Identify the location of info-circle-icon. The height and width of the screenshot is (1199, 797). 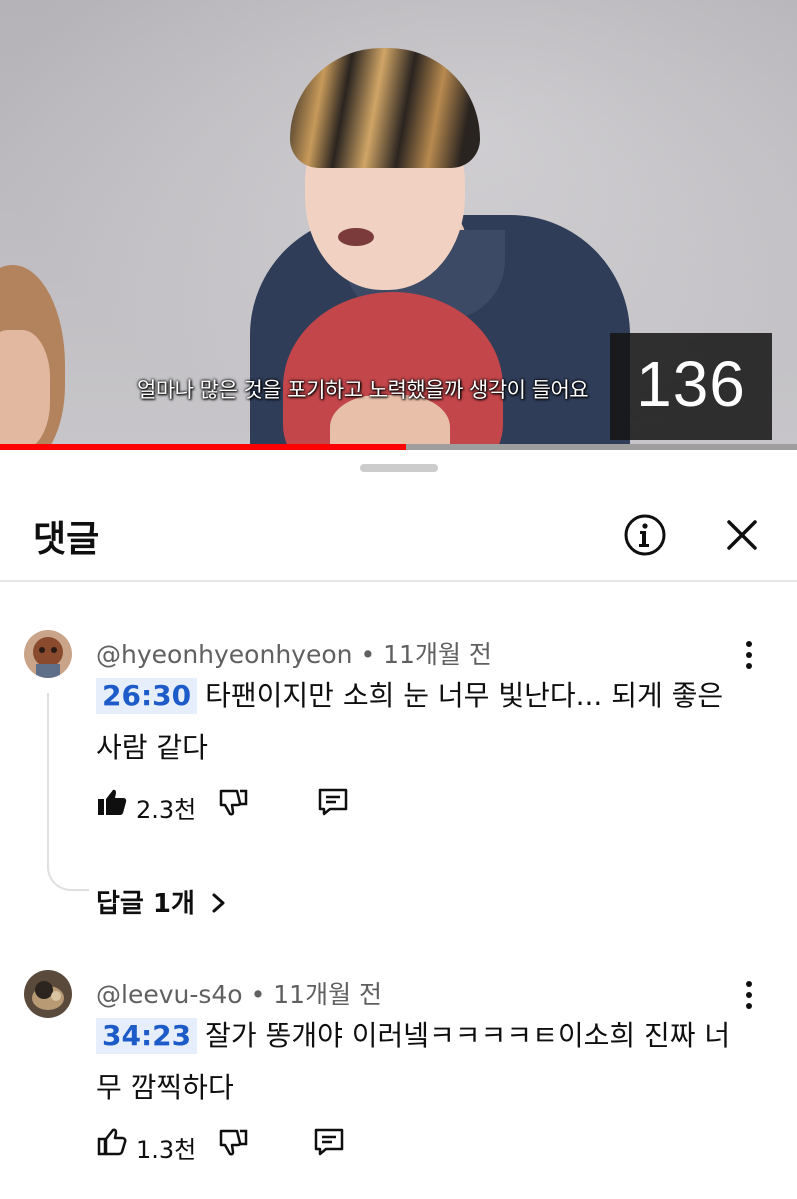
(645, 535).